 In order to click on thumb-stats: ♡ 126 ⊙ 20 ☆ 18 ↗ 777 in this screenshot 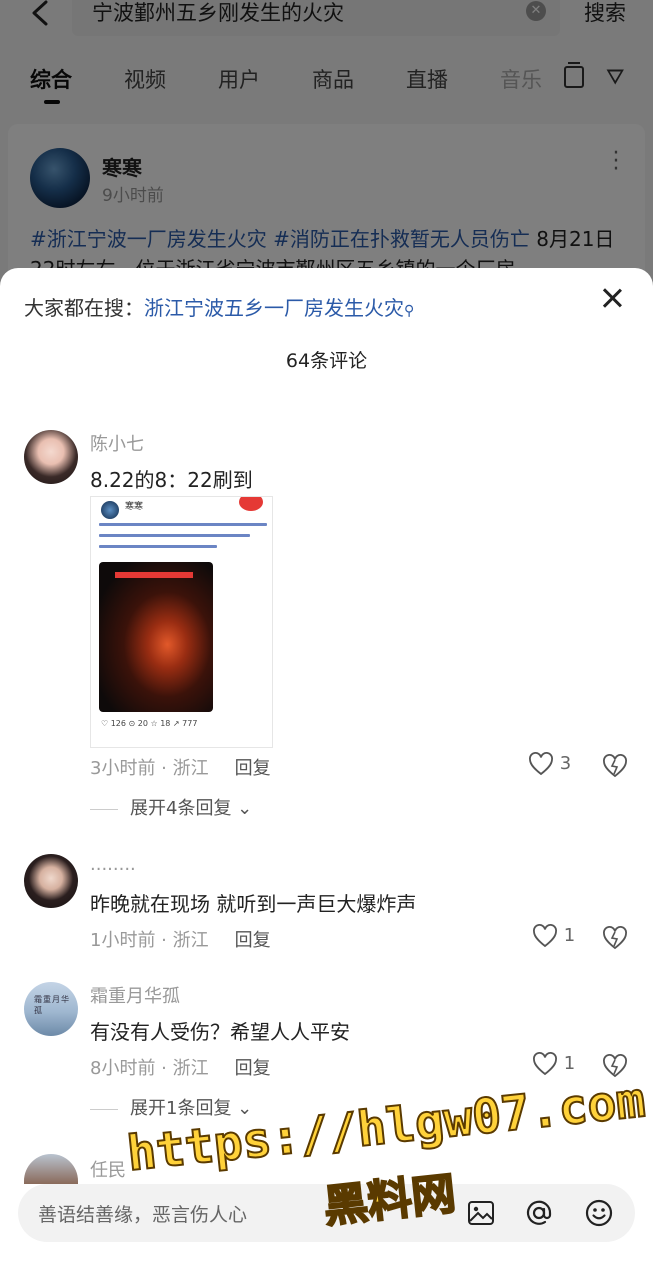, I will do `click(149, 723)`.